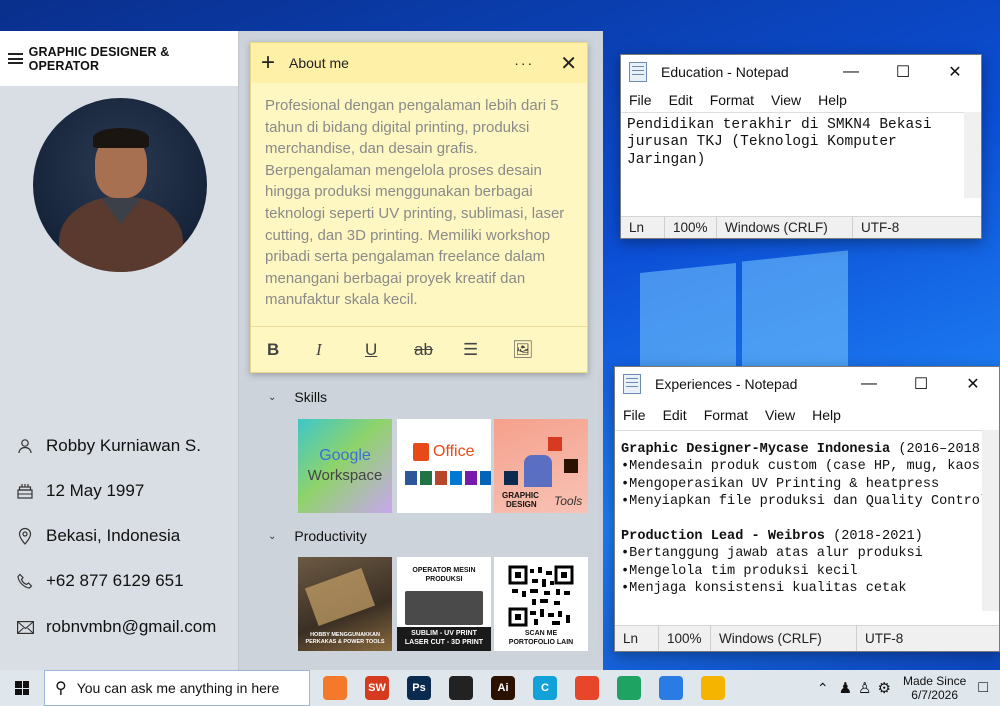 The width and height of the screenshot is (1000, 706). Describe the element at coordinates (177, 688) in the screenshot. I see `taskbar-search-box: ⚲ You can ask me anything in here` at that location.